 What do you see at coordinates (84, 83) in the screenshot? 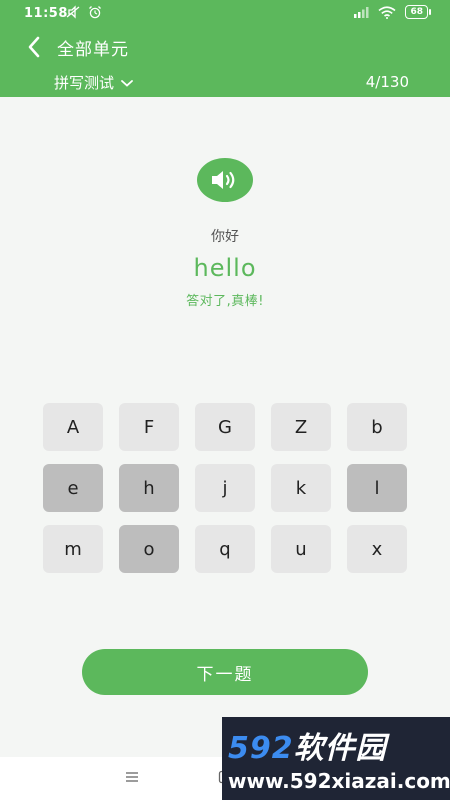
I see `mode-select-label: 拼写测试` at bounding box center [84, 83].